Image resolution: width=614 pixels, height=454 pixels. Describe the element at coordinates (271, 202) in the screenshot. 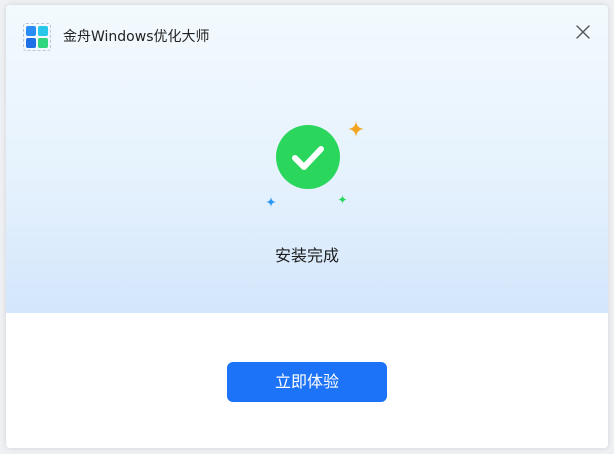

I see `sparkle-blue-icon` at that location.